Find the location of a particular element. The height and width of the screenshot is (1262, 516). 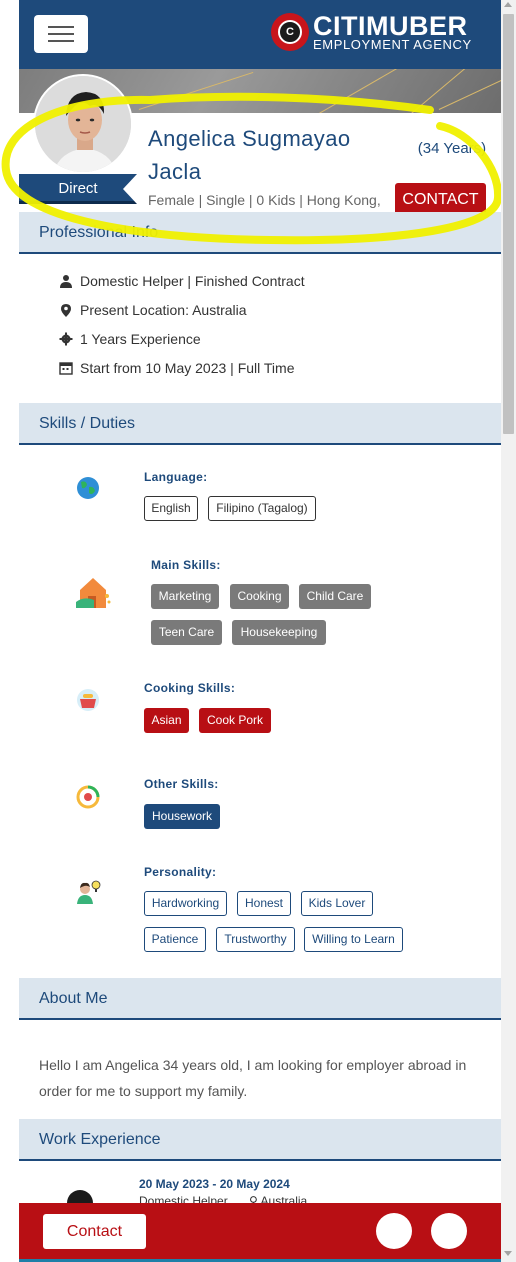

personality-chip: Willing to Learn is located at coordinates (353, 939).